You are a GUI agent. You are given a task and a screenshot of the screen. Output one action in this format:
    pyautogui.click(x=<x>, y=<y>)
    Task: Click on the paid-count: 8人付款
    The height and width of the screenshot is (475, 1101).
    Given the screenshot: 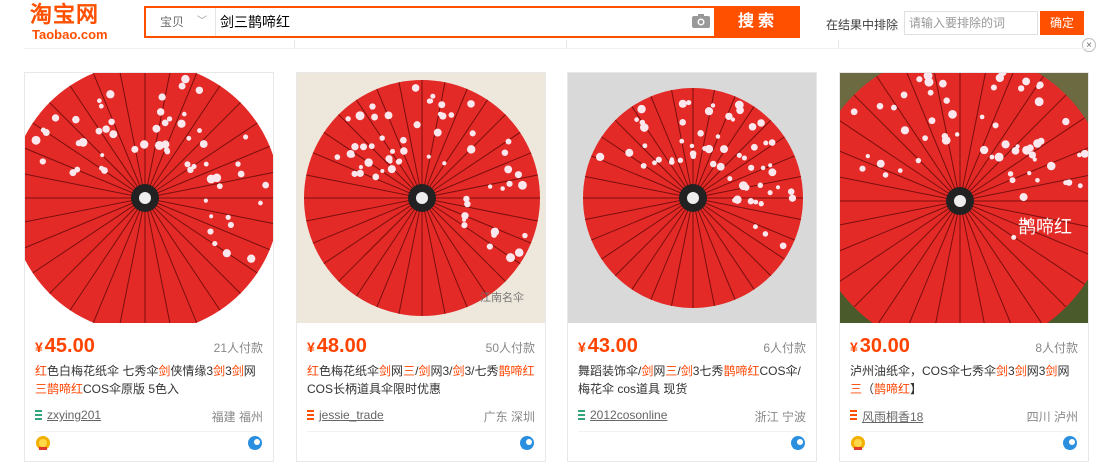 What is the action you would take?
    pyautogui.click(x=1056, y=348)
    